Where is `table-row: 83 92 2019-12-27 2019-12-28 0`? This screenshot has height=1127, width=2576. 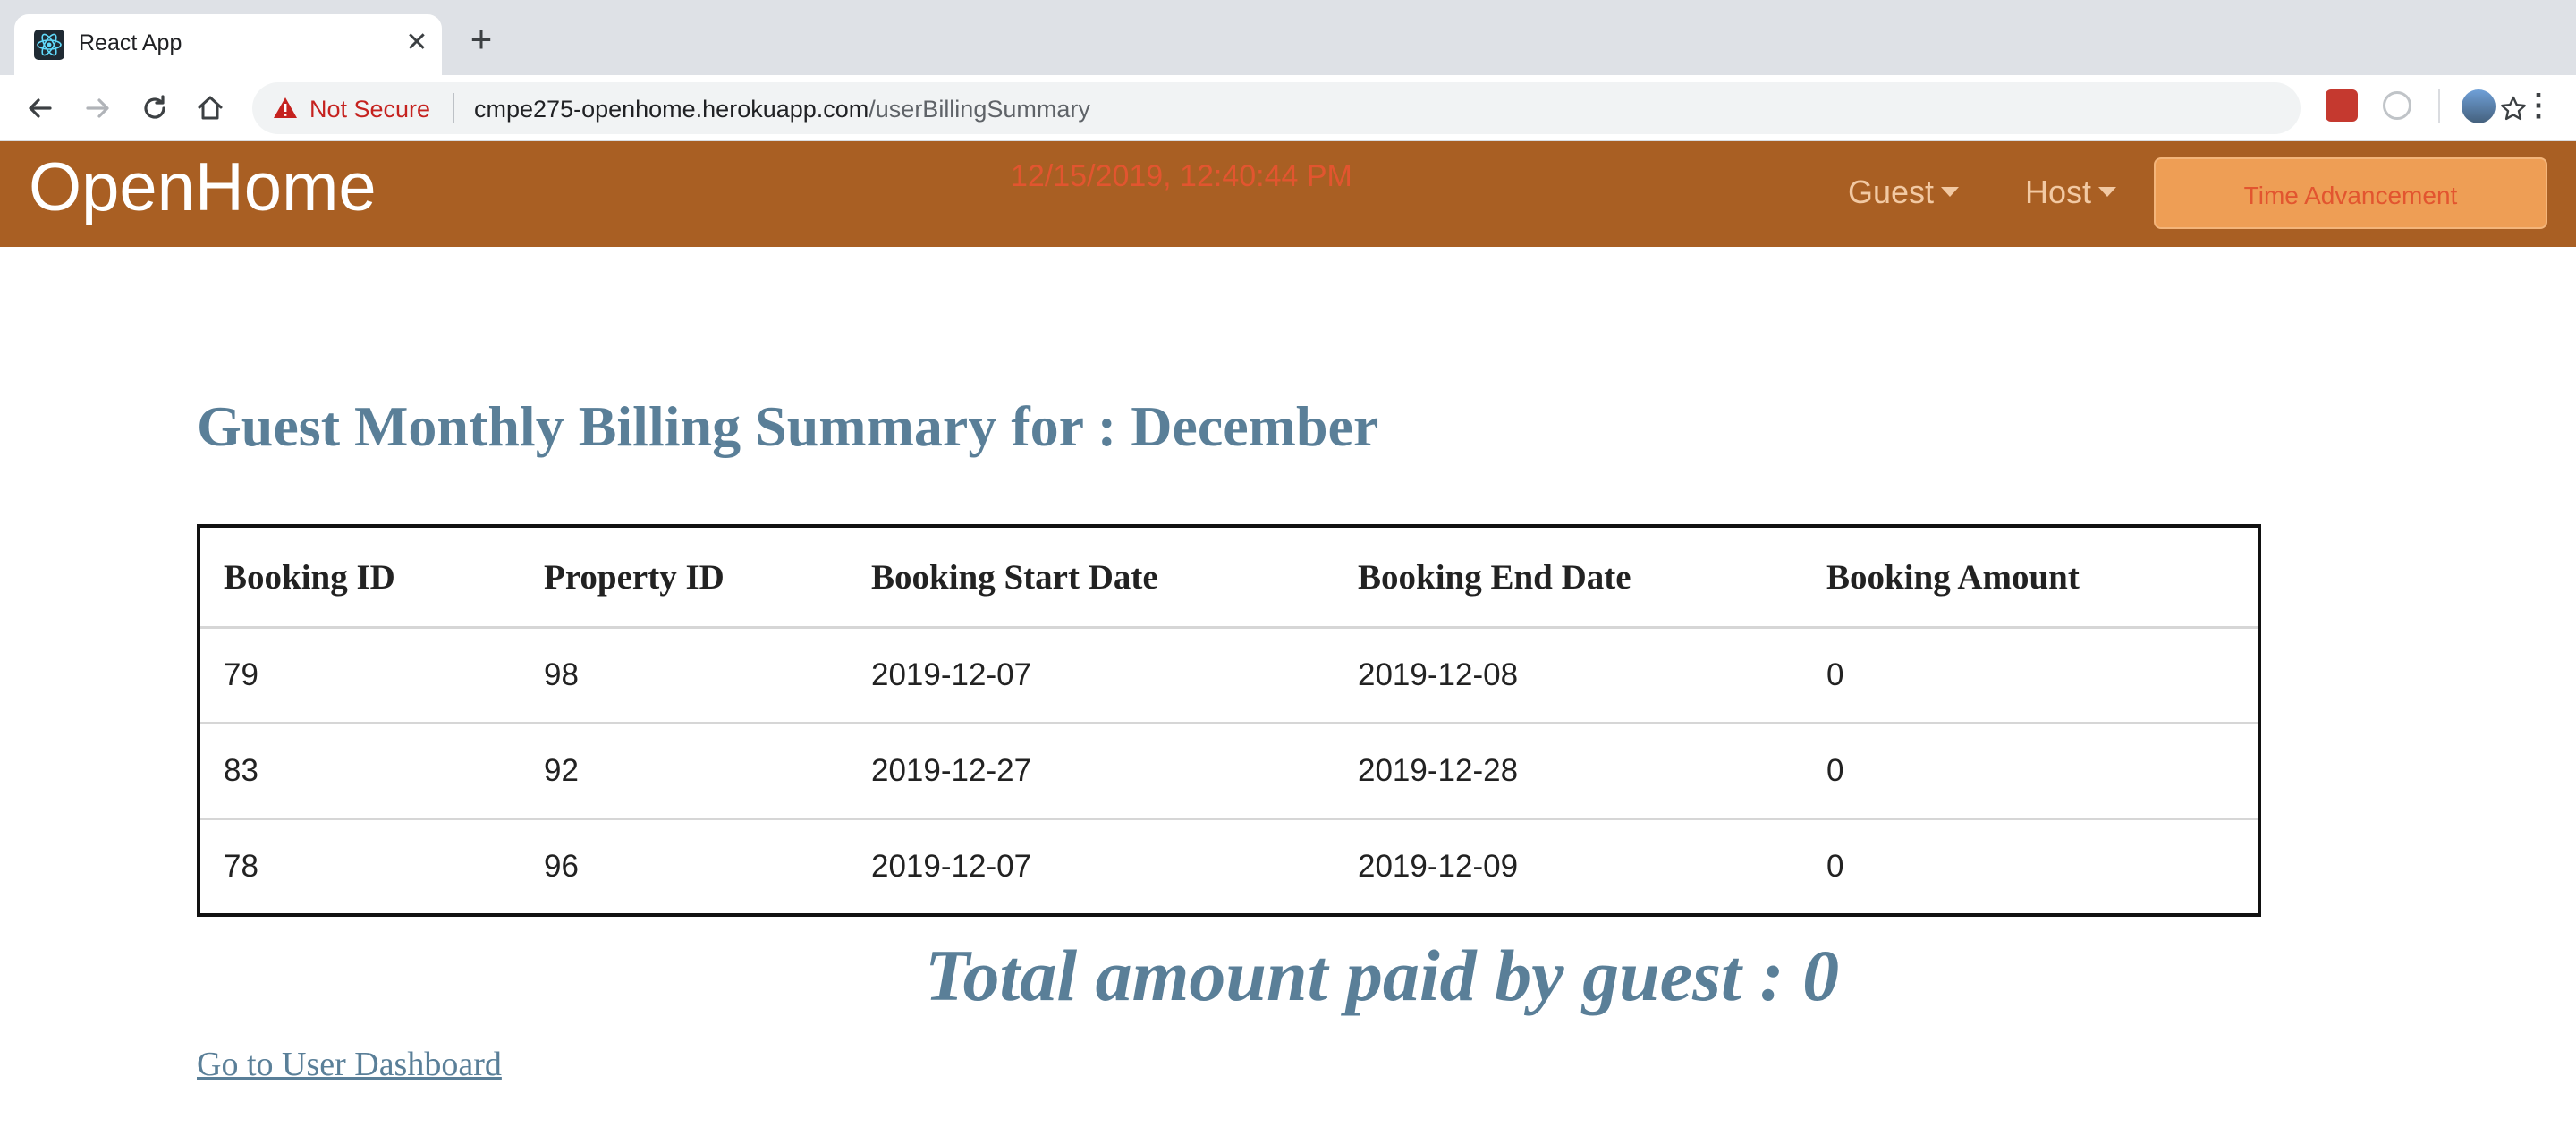 table-row: 83 92 2019-12-27 2019-12-28 0 is located at coordinates (1229, 770).